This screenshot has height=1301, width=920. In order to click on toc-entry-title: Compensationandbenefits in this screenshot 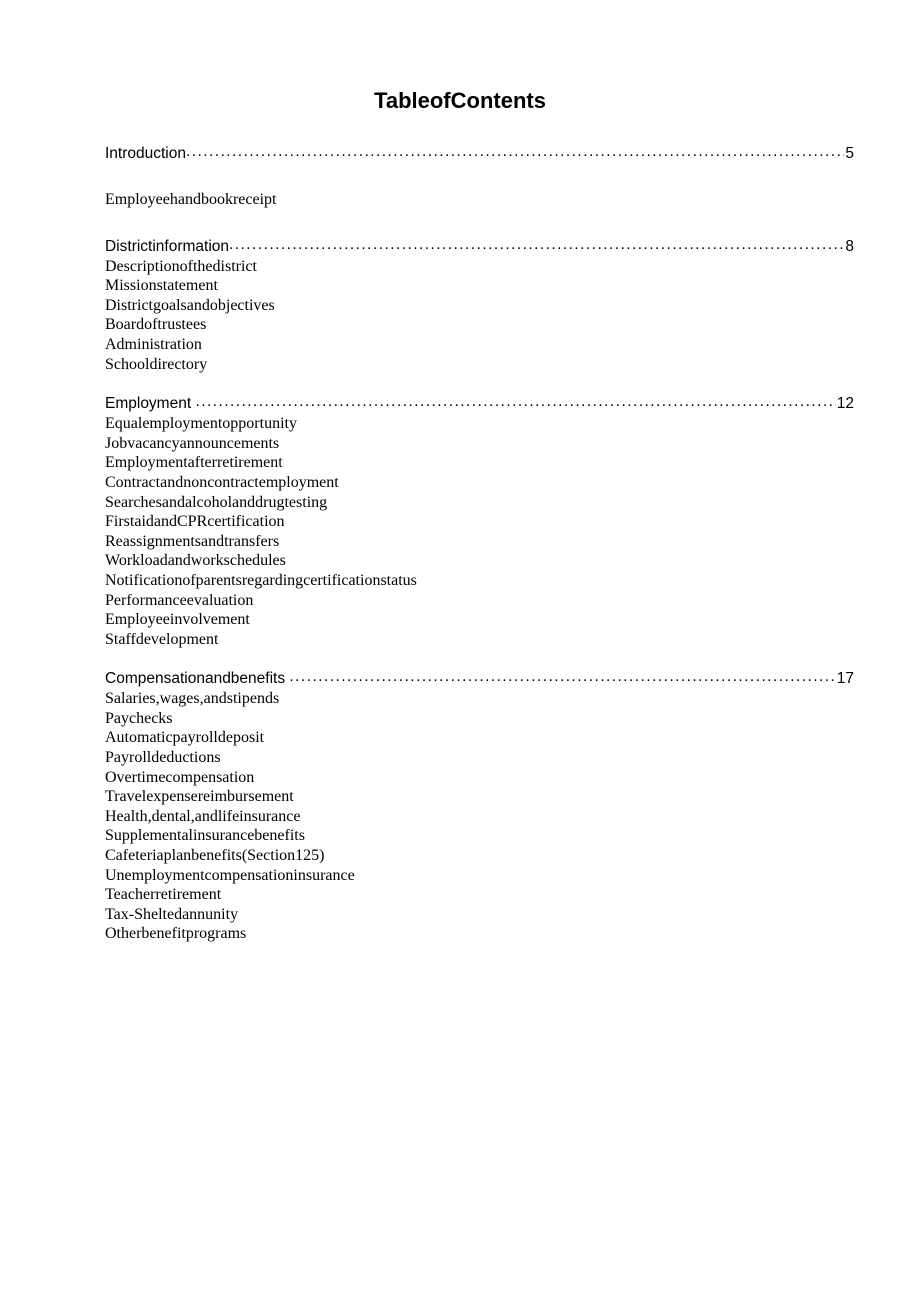, I will do `click(195, 679)`.